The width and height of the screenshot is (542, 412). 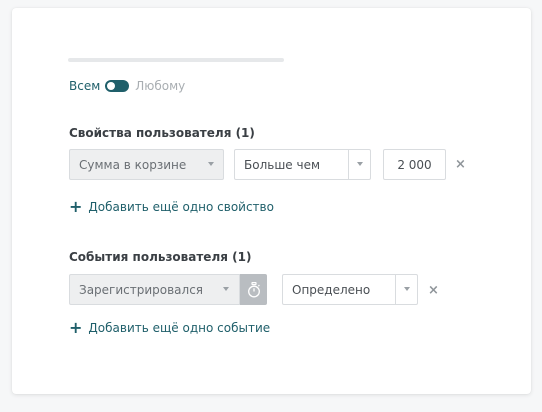 I want to click on property-value-input: 2 000, so click(x=414, y=164).